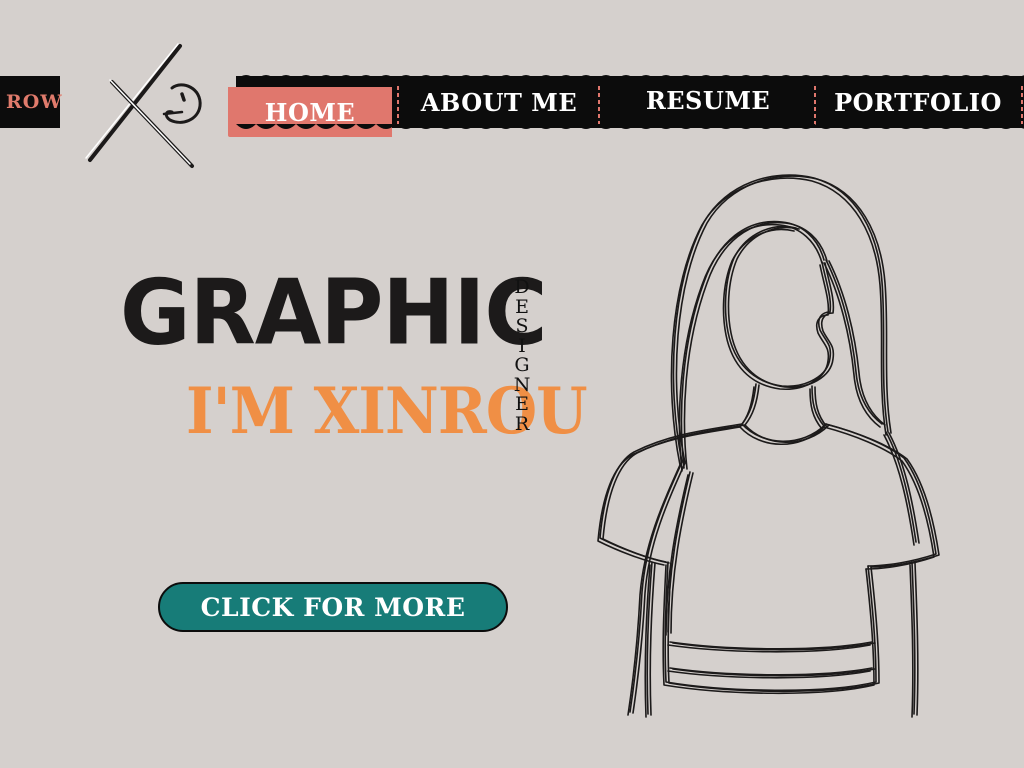  I want to click on main-nav: HOME ABOUT ME RESUME PORTFOLIO, so click(626, 105).